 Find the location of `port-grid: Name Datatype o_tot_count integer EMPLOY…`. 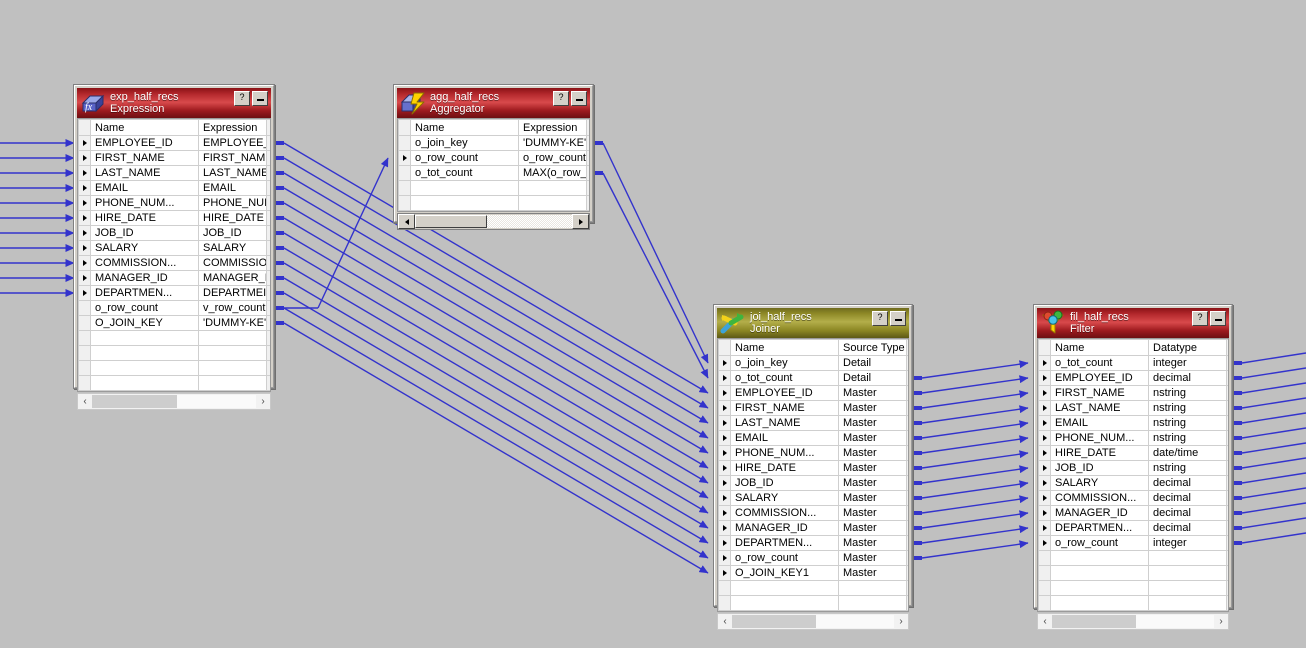

port-grid: Name Datatype o_tot_count integer EMPLOY… is located at coordinates (1133, 475).